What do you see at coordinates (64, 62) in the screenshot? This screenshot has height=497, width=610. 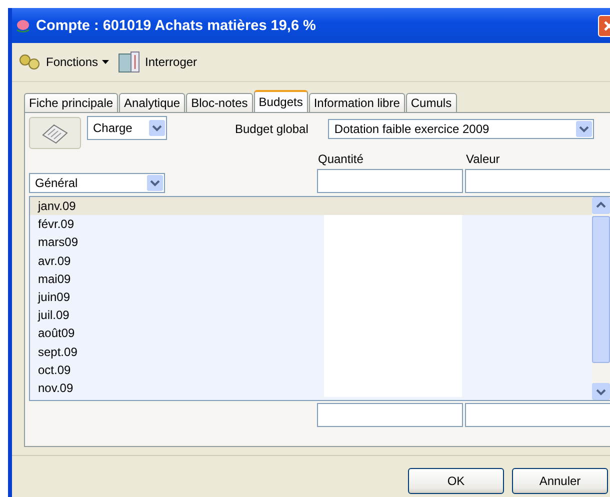 I see `functions-menu: Fonctions` at bounding box center [64, 62].